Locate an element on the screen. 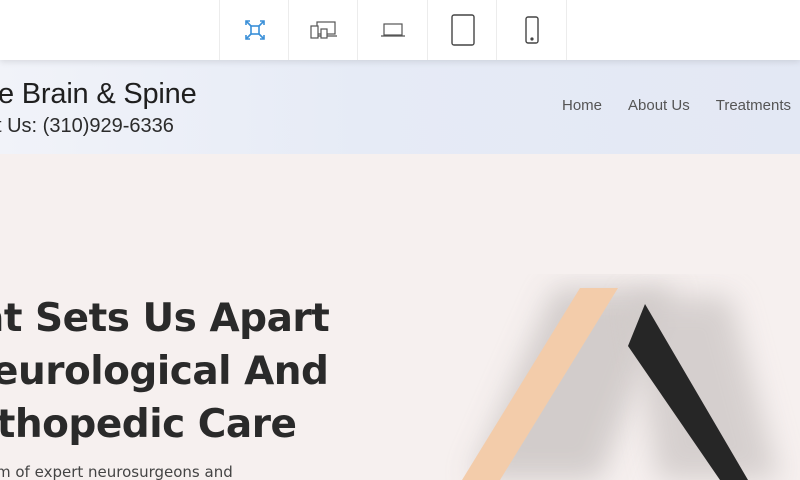 The width and height of the screenshot is (800, 480). mobile-icon is located at coordinates (531, 30).